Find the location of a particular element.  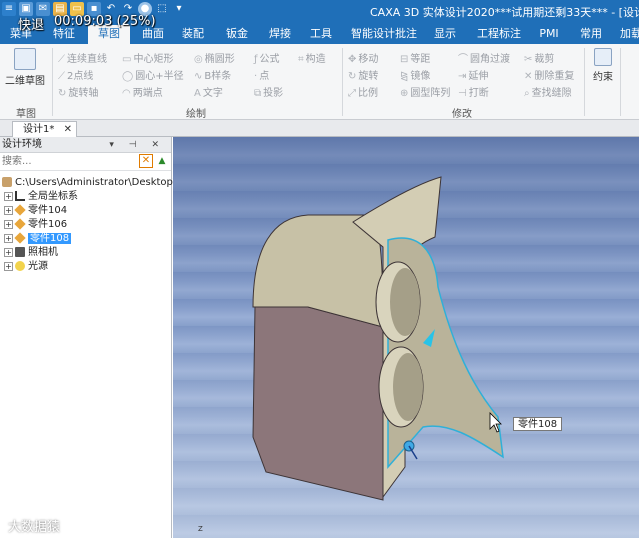

spline-icon: ∿ is located at coordinates (198, 76).